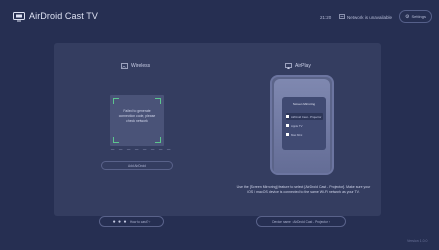 The height and width of the screenshot is (250, 439). Describe the element at coordinates (304, 104) in the screenshot. I see `screen-mirroring-title: Screen Mirroring` at that location.